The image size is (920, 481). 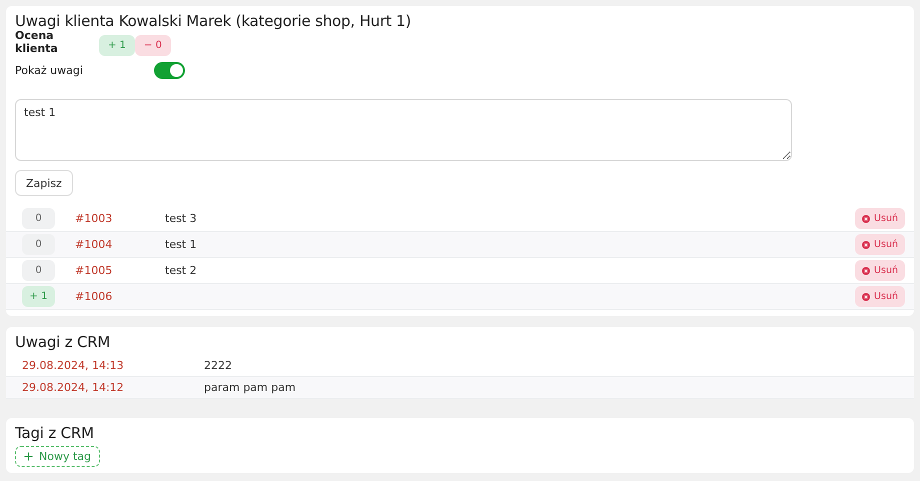 What do you see at coordinates (55, 433) in the screenshot?
I see `section-title: Tagi z CRM` at bounding box center [55, 433].